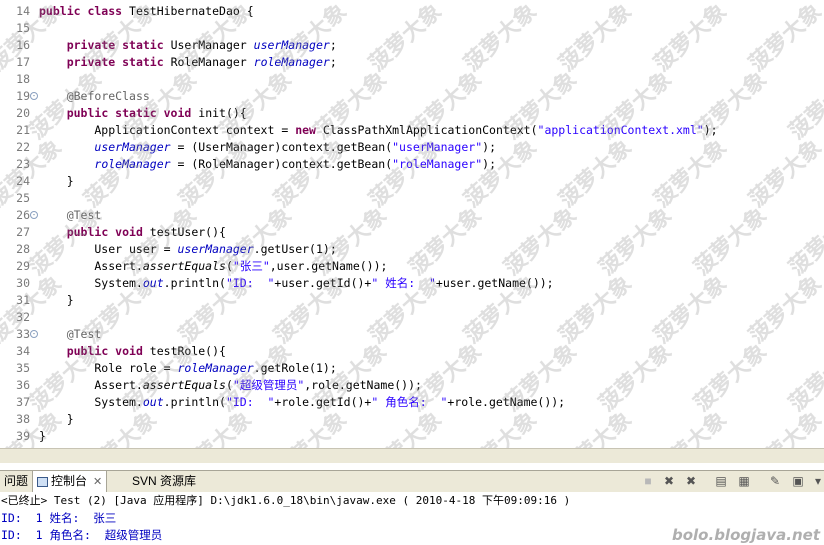 This screenshot has width=824, height=545. I want to click on code-line: 14 public class TestHibernateDao {, so click(412, 11).